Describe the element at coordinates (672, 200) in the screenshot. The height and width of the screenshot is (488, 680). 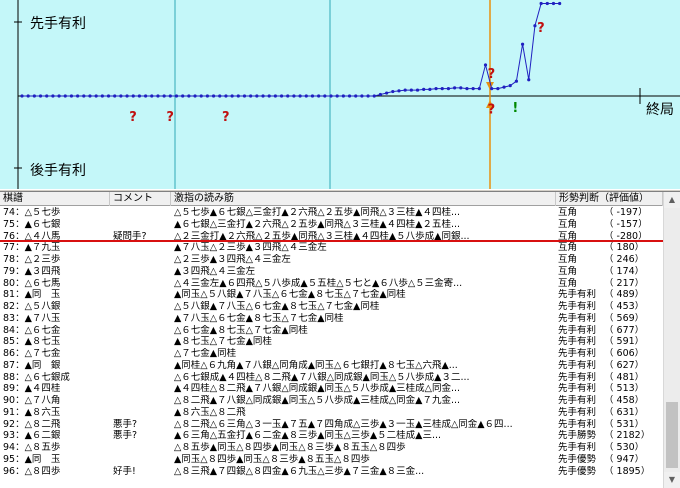
I see `scroll-up-icon: ▲` at that location.